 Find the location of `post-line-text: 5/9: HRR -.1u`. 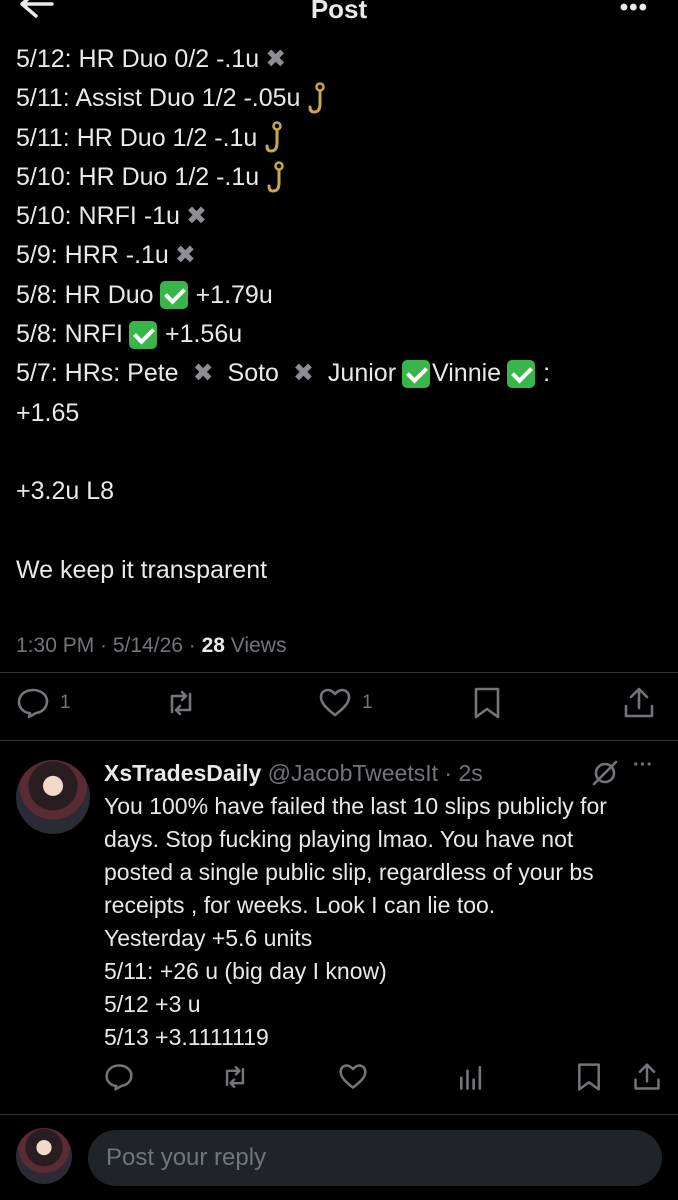

post-line-text: 5/9: HRR -.1u is located at coordinates (92, 255).